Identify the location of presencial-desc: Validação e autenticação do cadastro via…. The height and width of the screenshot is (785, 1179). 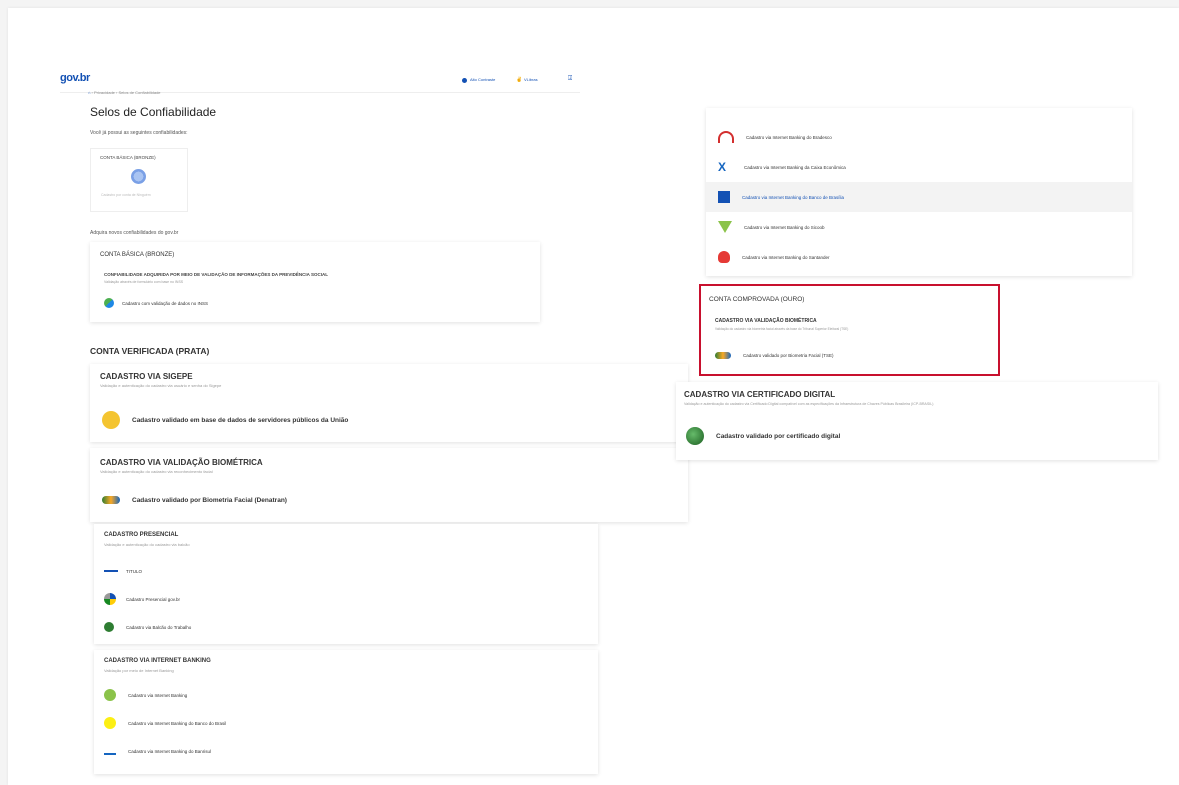
(147, 544).